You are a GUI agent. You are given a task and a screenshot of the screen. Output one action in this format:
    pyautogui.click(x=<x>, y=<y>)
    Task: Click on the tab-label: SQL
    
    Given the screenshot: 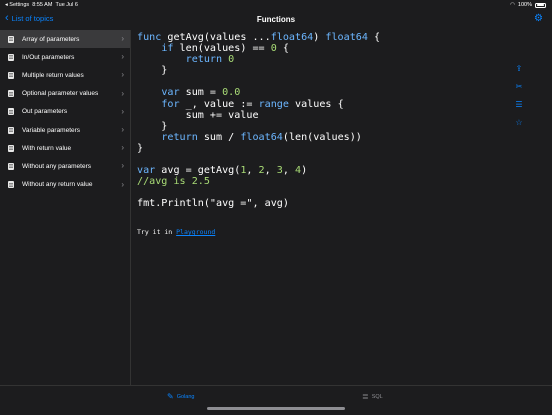 What is the action you would take?
    pyautogui.click(x=377, y=396)
    